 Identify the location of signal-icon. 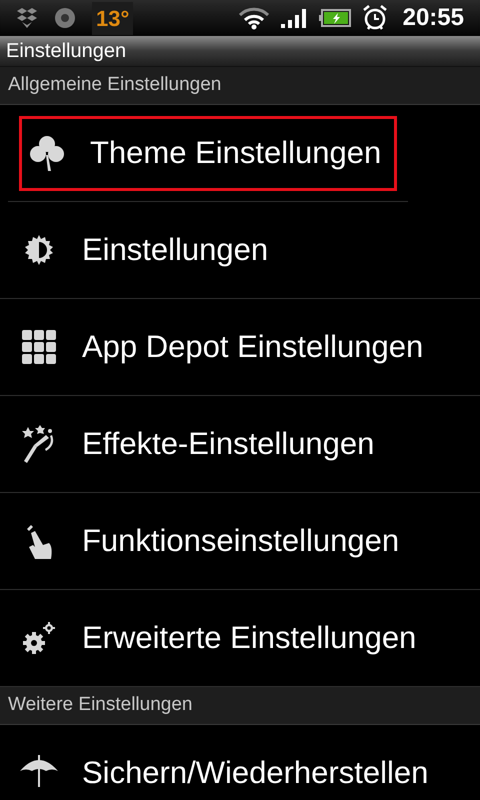
(293, 18).